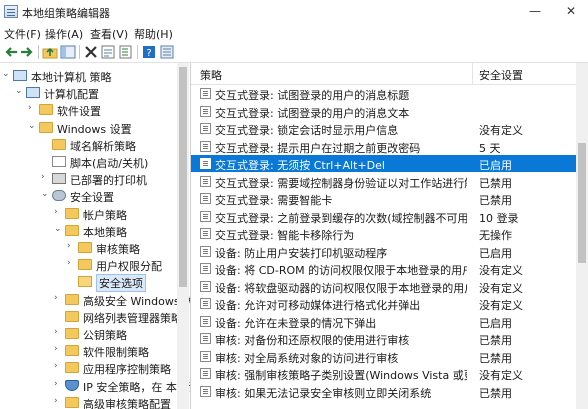  I want to click on policy-name: 交互式登录: 无须按 Ctrl+Alt+Del, so click(300, 165).